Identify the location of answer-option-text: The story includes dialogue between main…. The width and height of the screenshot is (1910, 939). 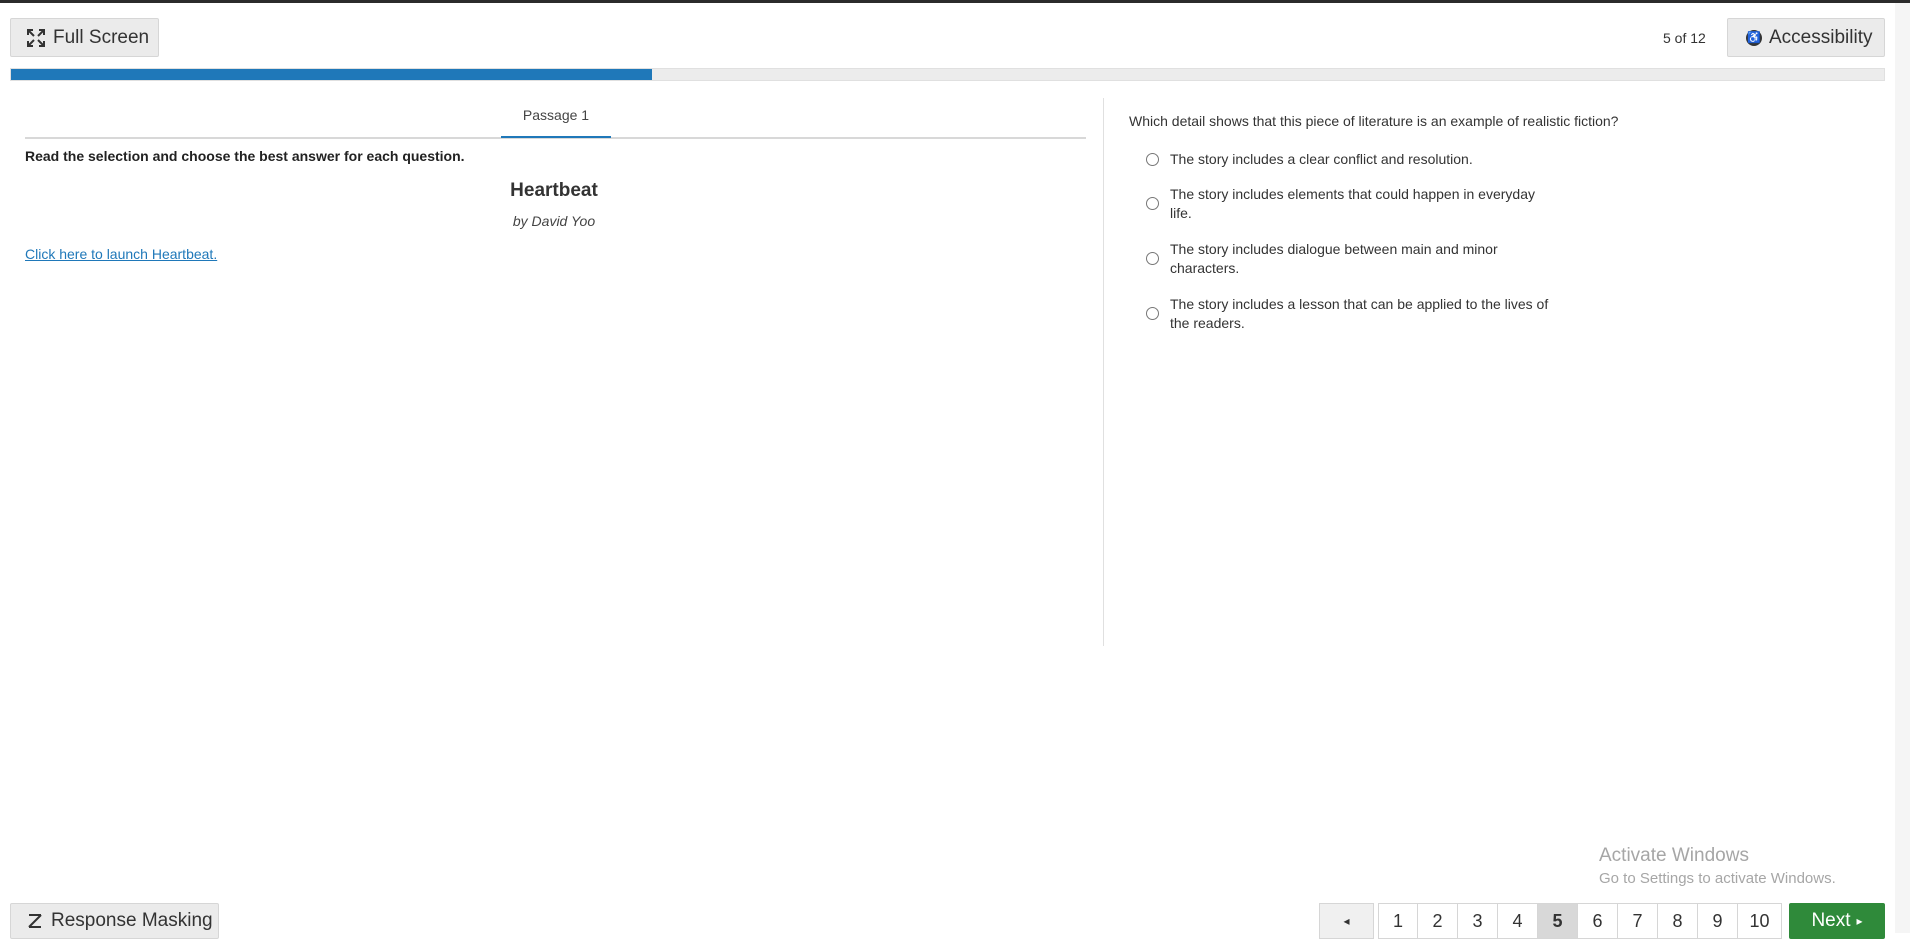
(1334, 258).